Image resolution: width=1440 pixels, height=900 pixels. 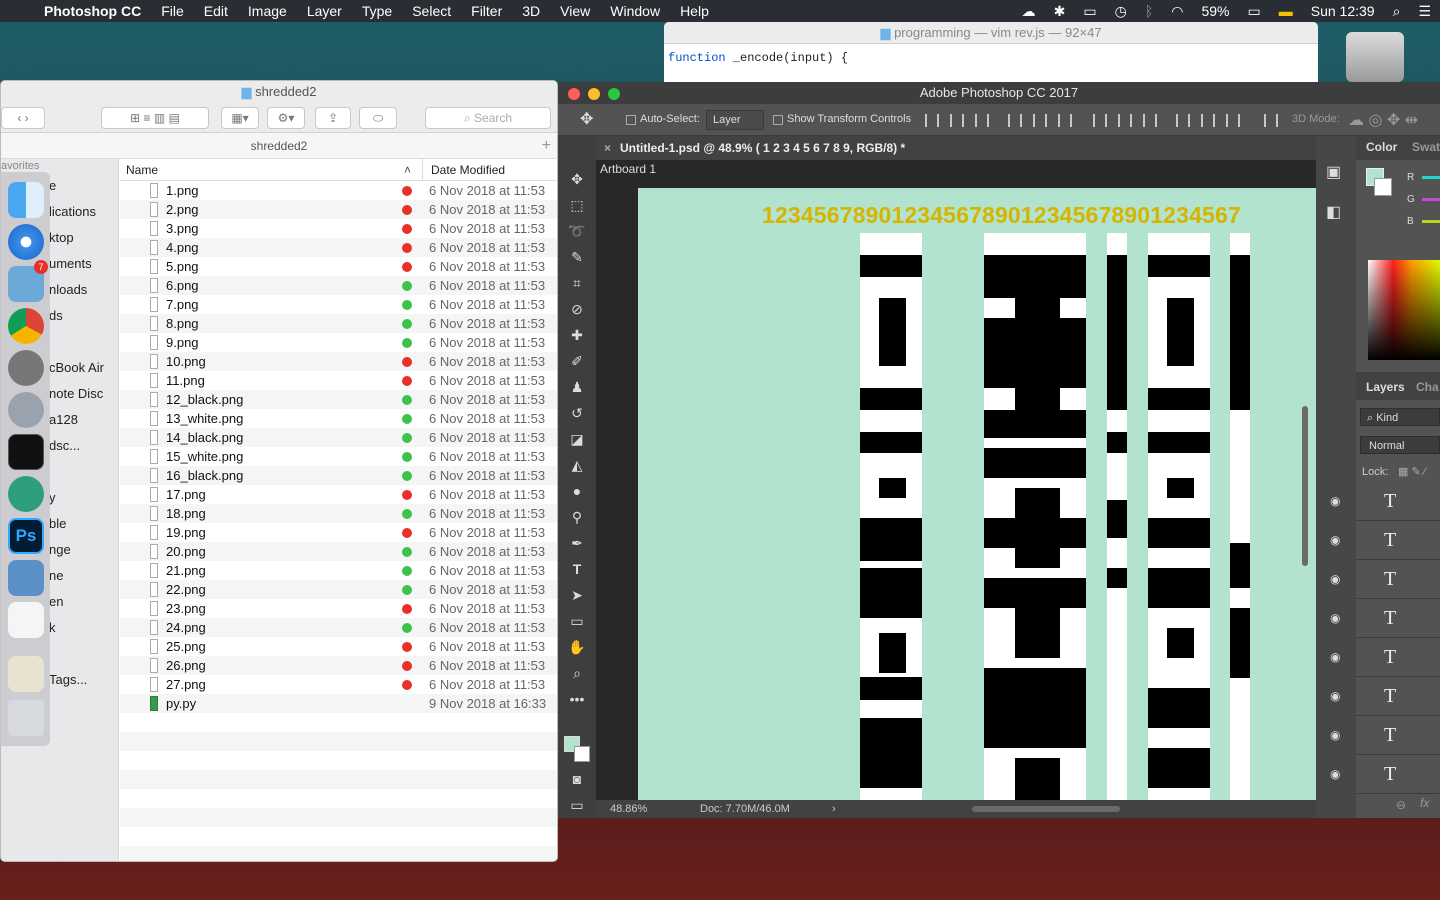 I want to click on spotlight-icon: ⌕, so click(x=1397, y=11).